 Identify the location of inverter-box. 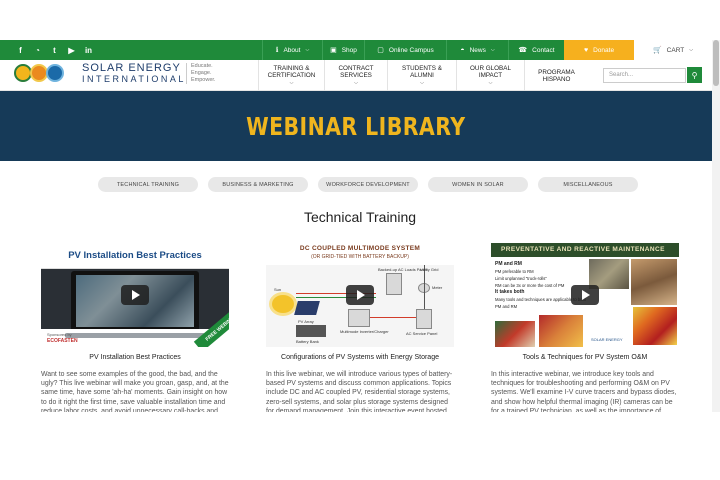
(359, 318).